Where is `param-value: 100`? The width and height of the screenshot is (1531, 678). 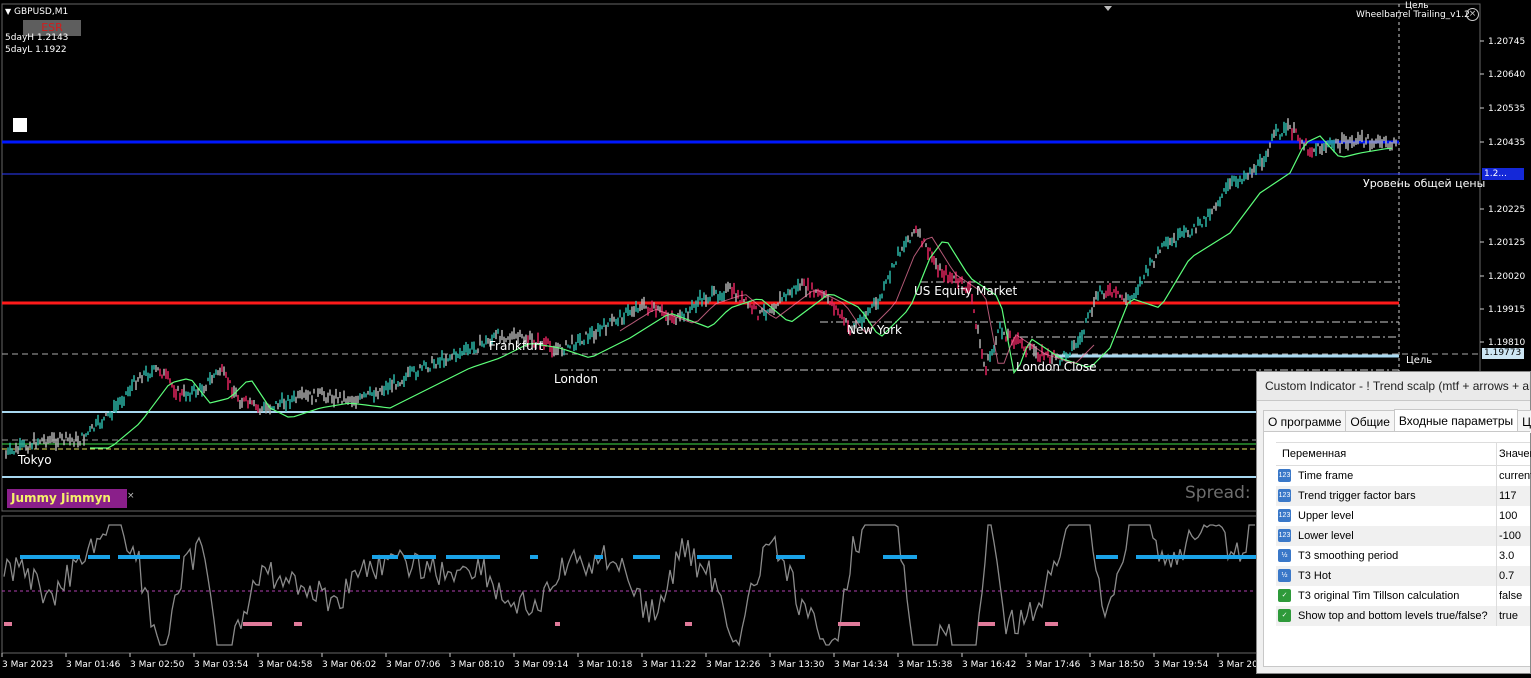
param-value: 100 is located at coordinates (1506, 516).